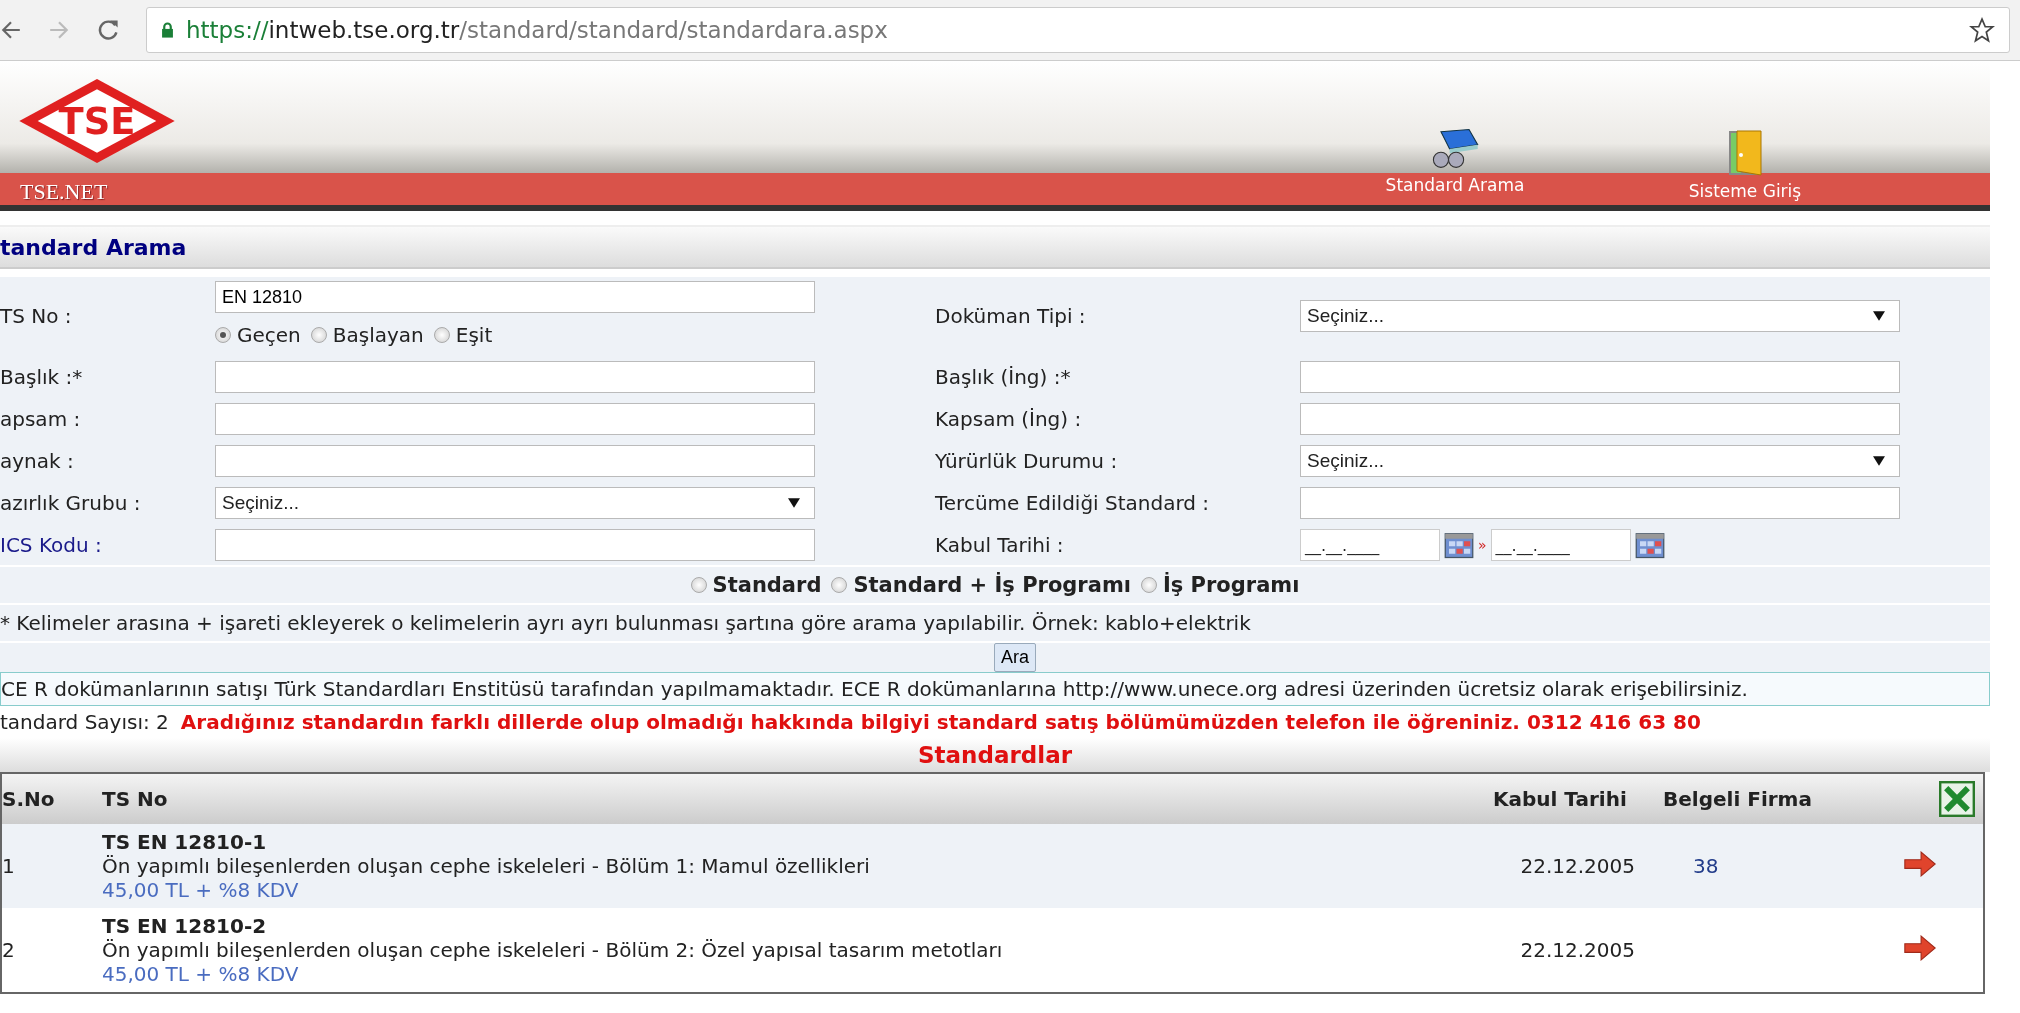  What do you see at coordinates (1009, 419) in the screenshot?
I see `field-label: Kapsam (İng) :` at bounding box center [1009, 419].